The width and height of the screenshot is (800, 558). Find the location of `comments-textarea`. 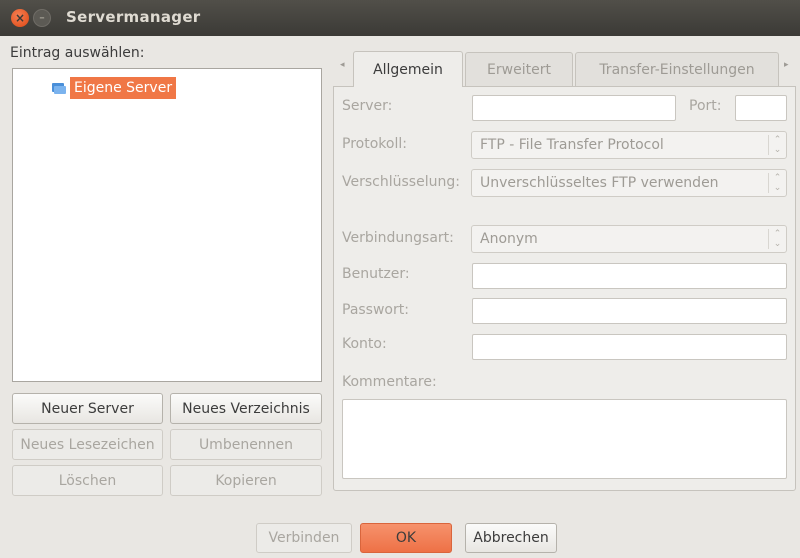

comments-textarea is located at coordinates (564, 439).